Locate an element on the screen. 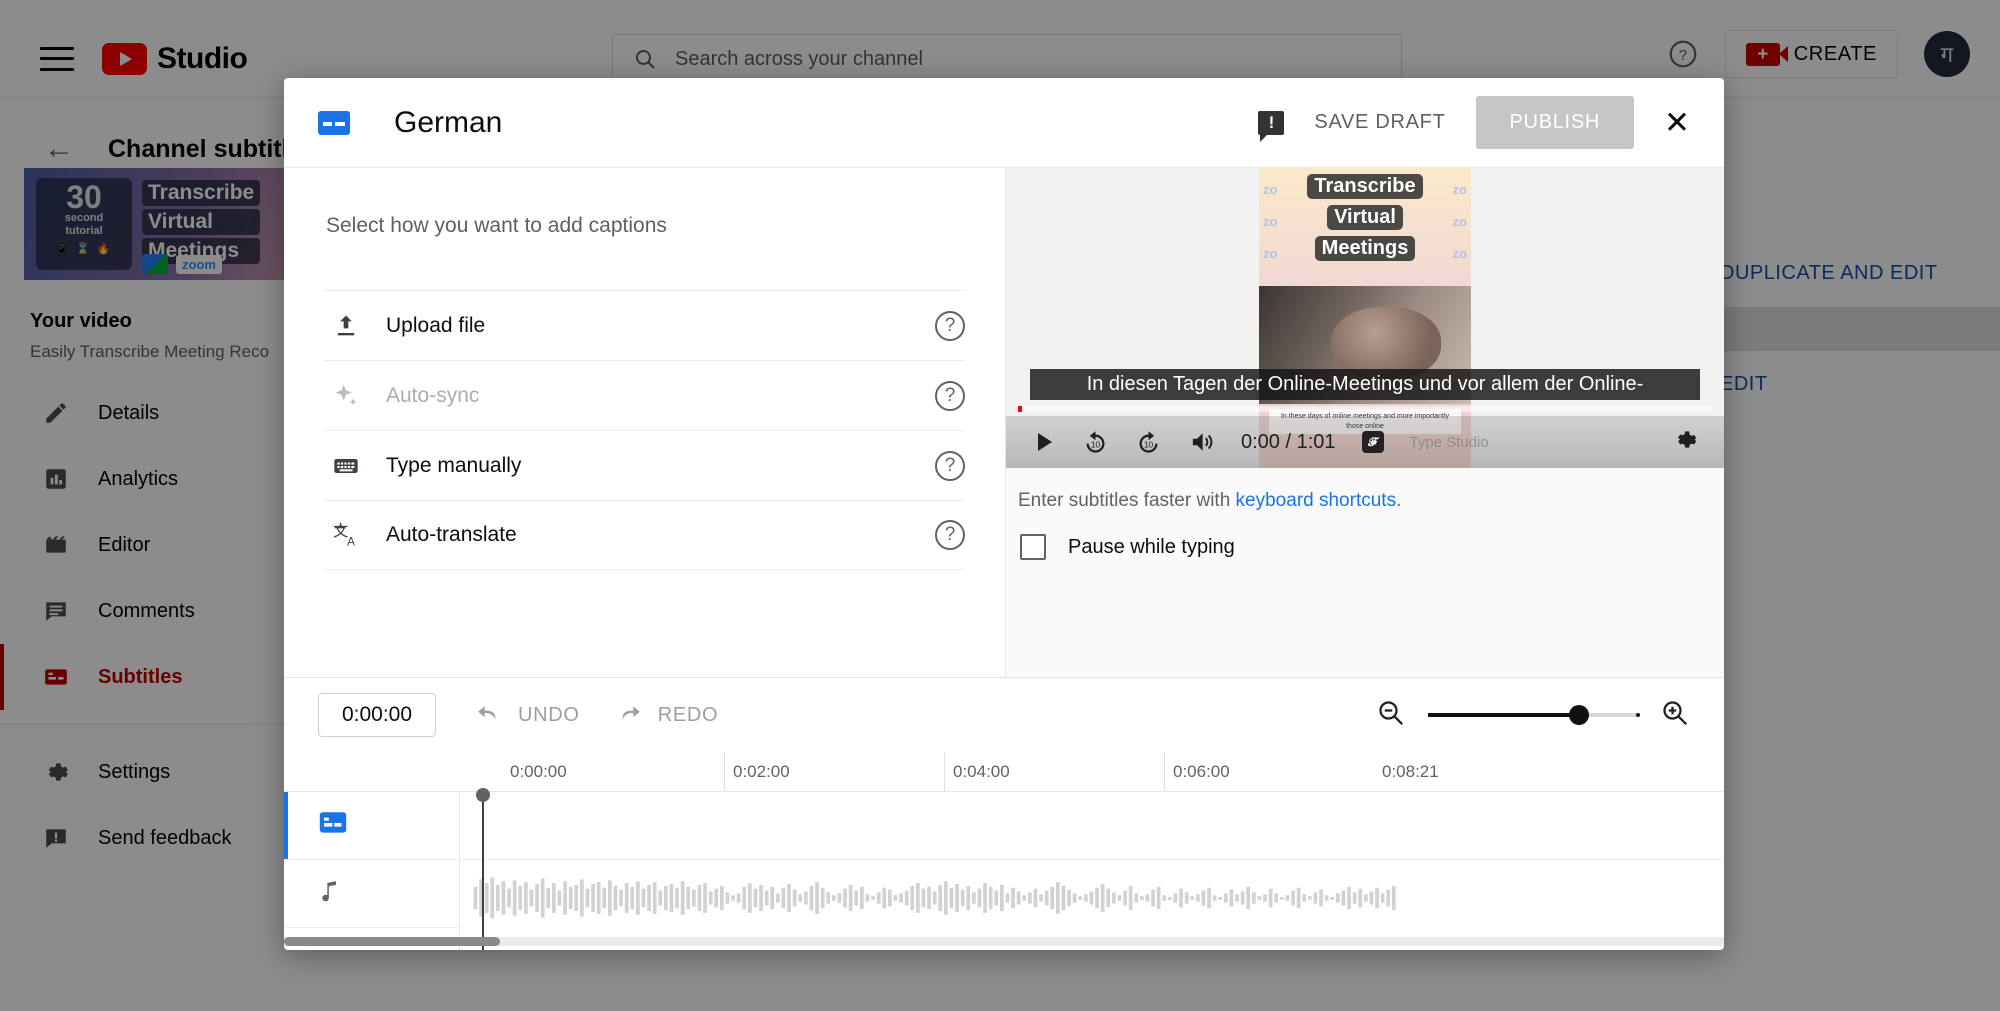  music-note-icon is located at coordinates (331, 893).